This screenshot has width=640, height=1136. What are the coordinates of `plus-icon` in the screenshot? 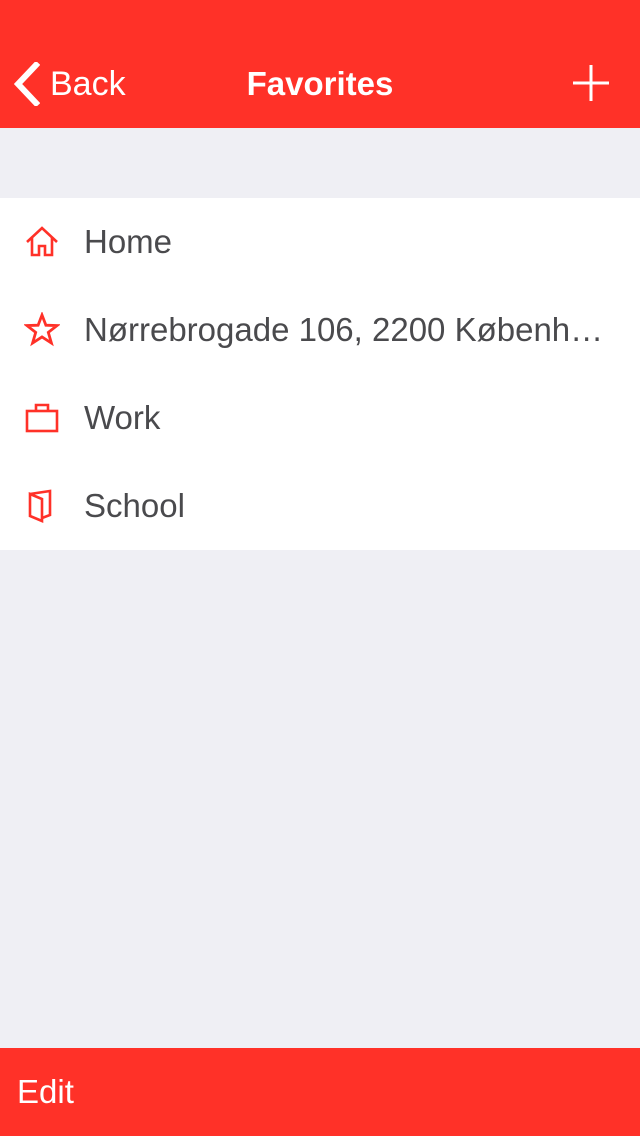 It's located at (591, 83).